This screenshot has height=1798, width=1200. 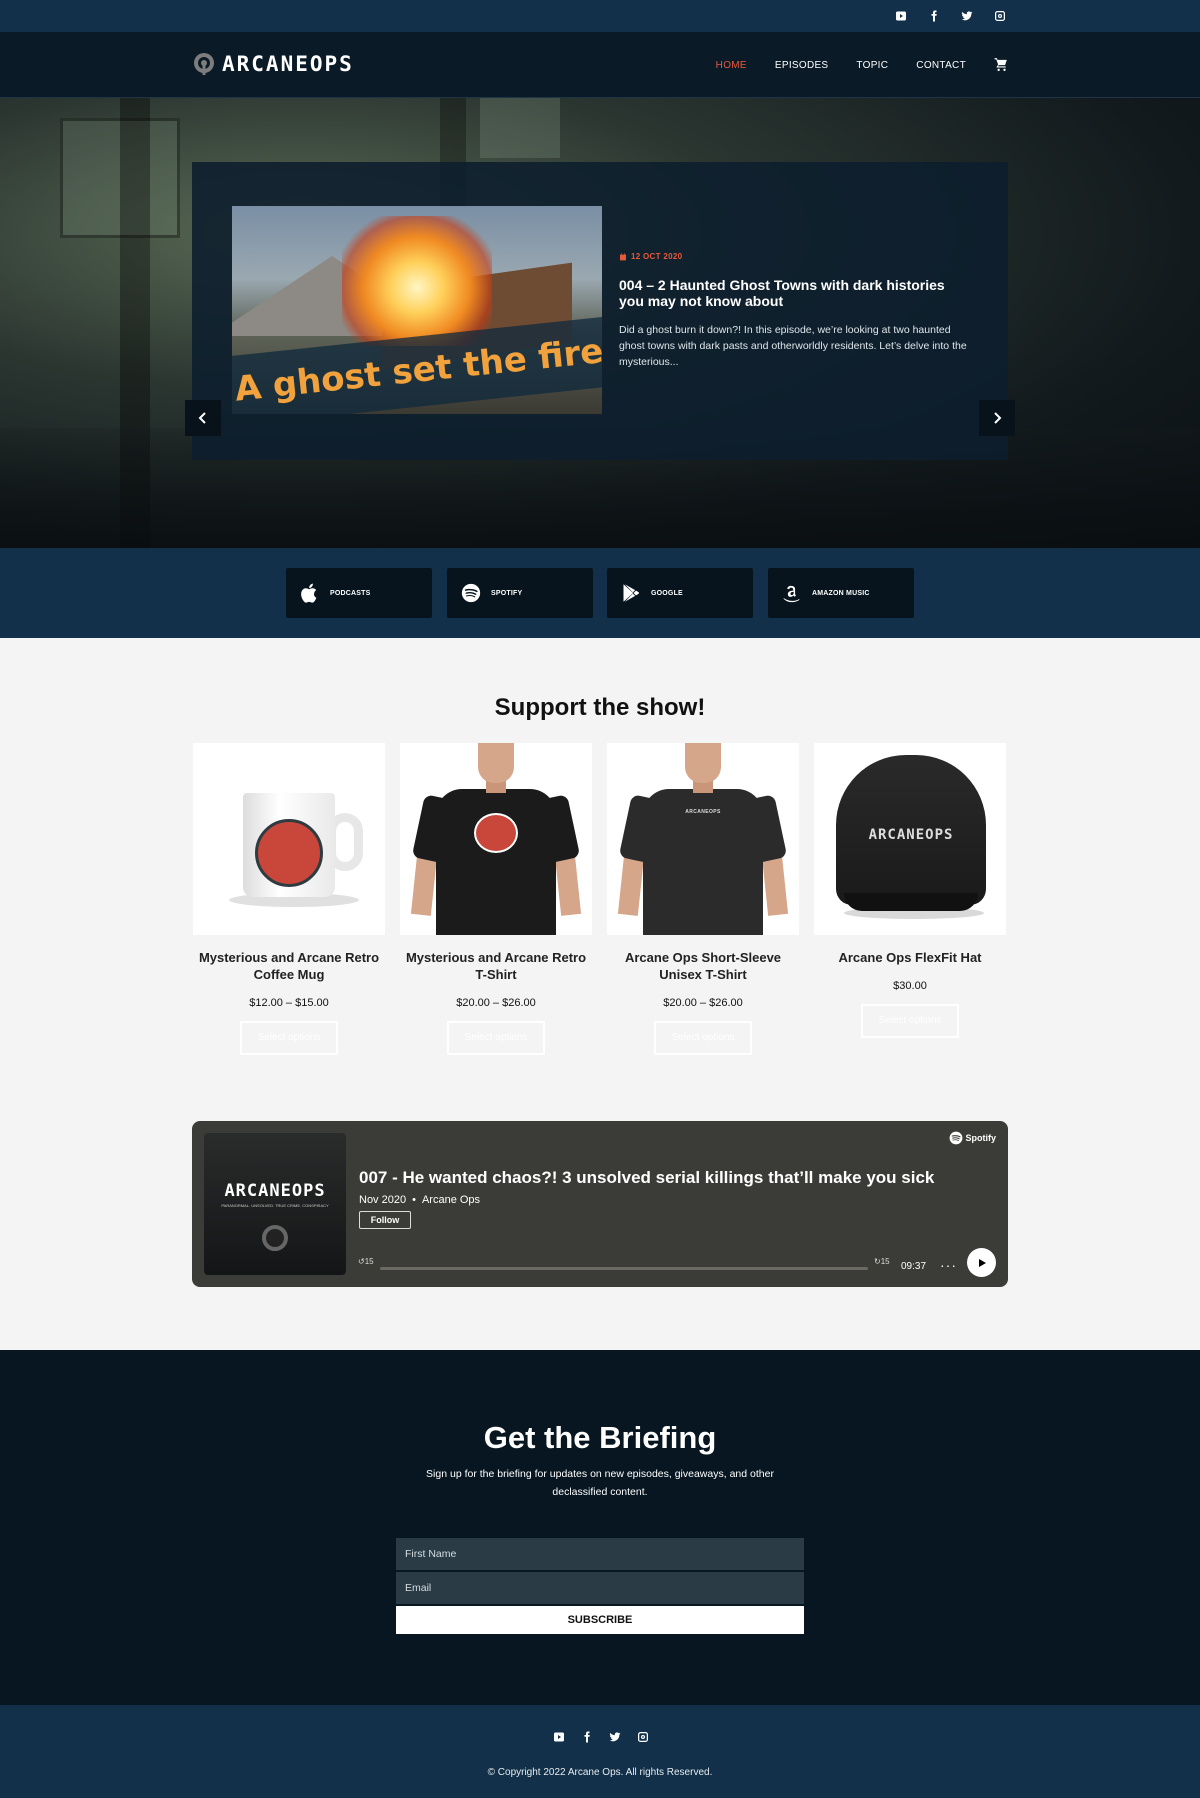 I want to click on apple-podcasts-button: PODCASTS, so click(x=359, y=593).